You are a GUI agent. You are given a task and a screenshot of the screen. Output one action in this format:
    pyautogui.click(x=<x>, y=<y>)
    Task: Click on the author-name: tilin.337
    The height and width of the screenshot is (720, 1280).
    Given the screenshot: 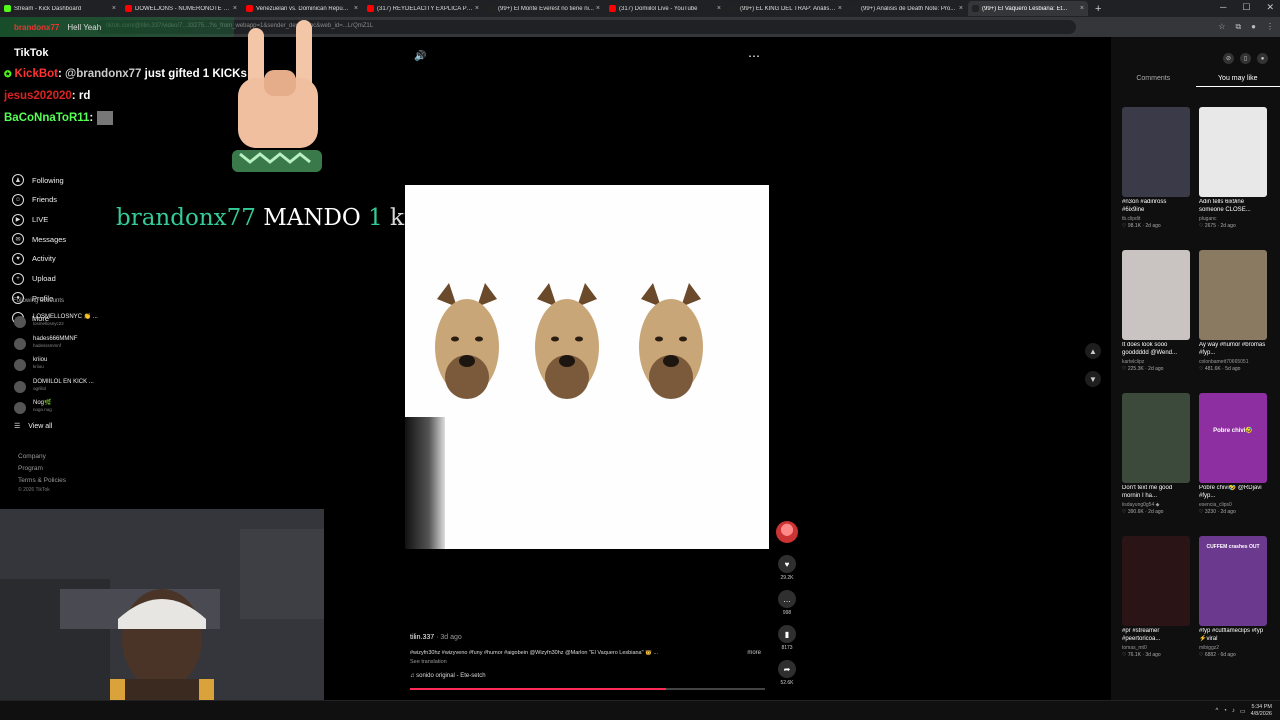 What is the action you would take?
    pyautogui.click(x=422, y=637)
    